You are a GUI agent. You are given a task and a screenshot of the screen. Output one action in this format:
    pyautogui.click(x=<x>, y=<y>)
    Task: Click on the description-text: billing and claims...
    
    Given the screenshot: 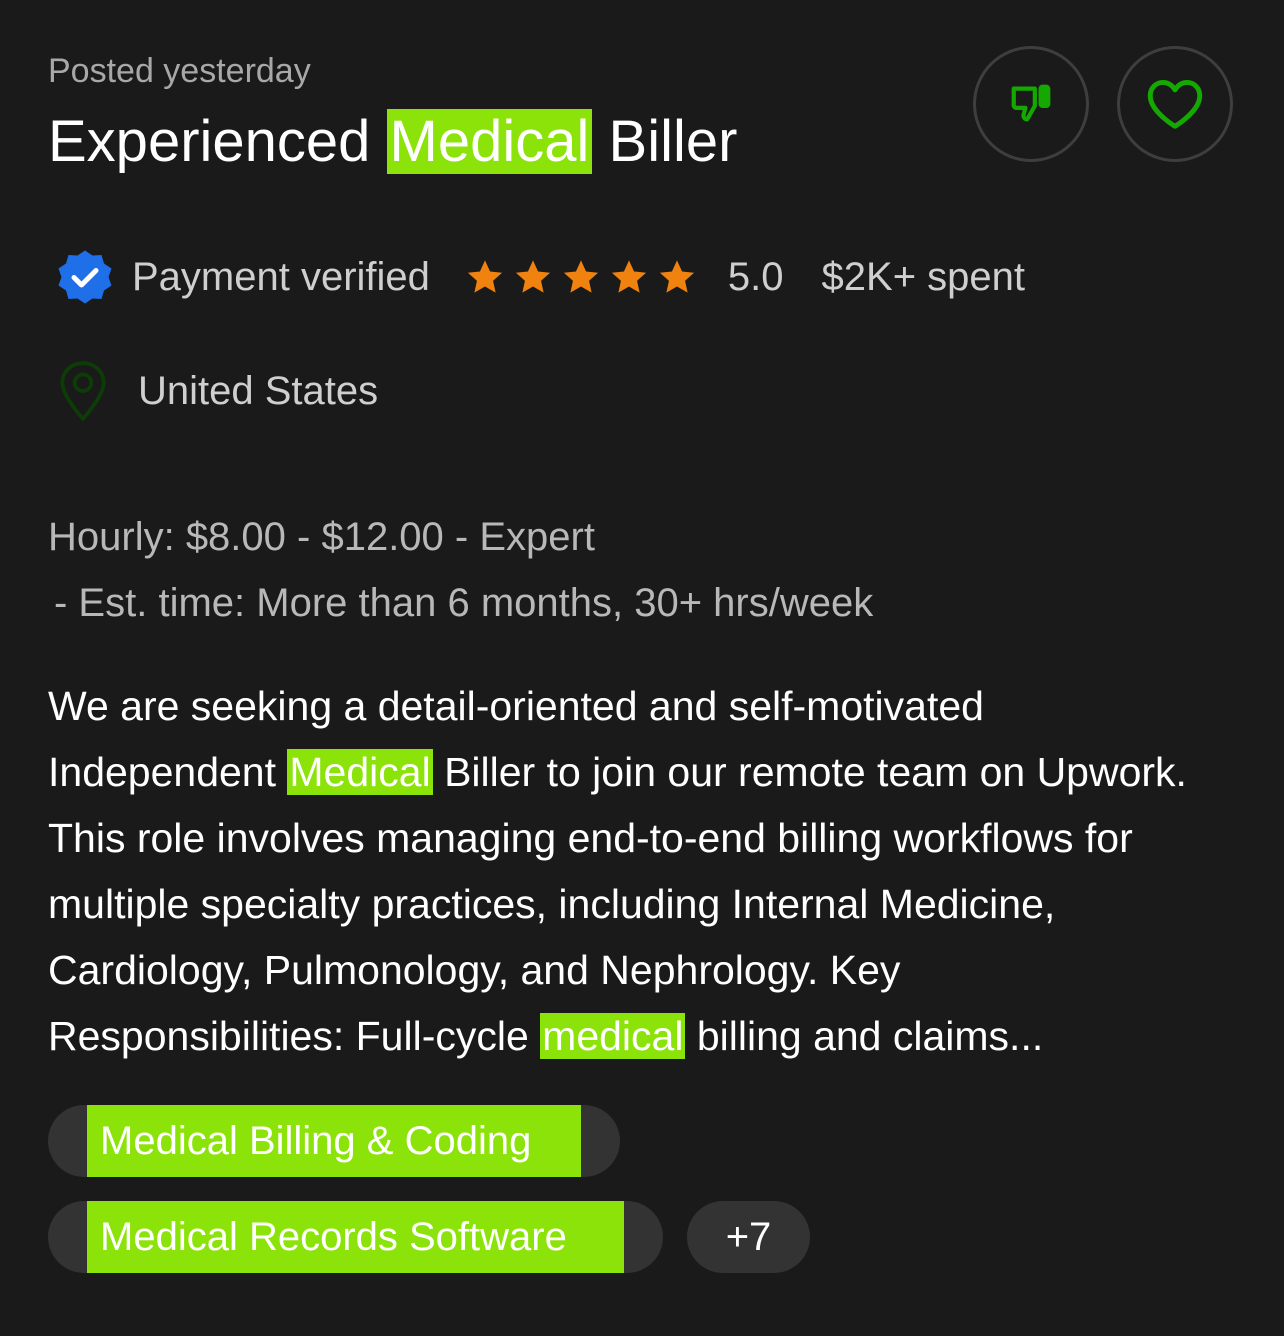 What is the action you would take?
    pyautogui.click(x=864, y=1036)
    